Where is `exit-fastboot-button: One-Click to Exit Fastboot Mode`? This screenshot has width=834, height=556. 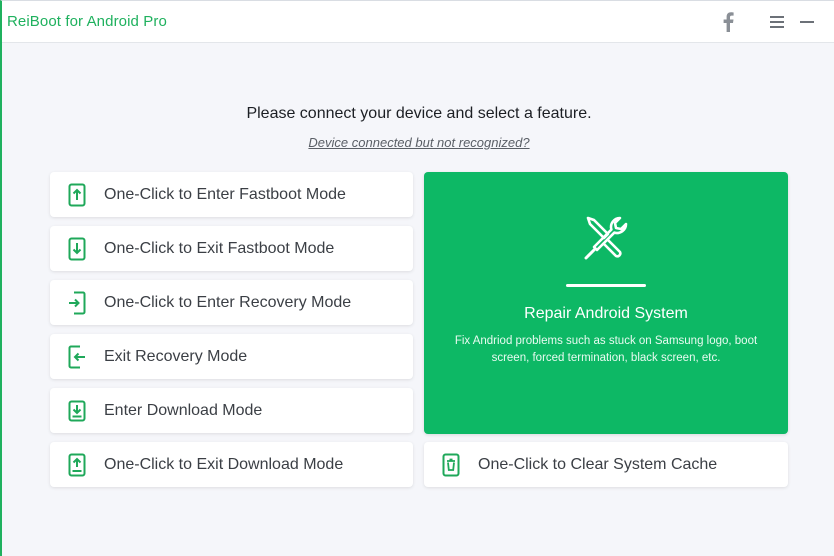 exit-fastboot-button: One-Click to Exit Fastboot Mode is located at coordinates (231, 248).